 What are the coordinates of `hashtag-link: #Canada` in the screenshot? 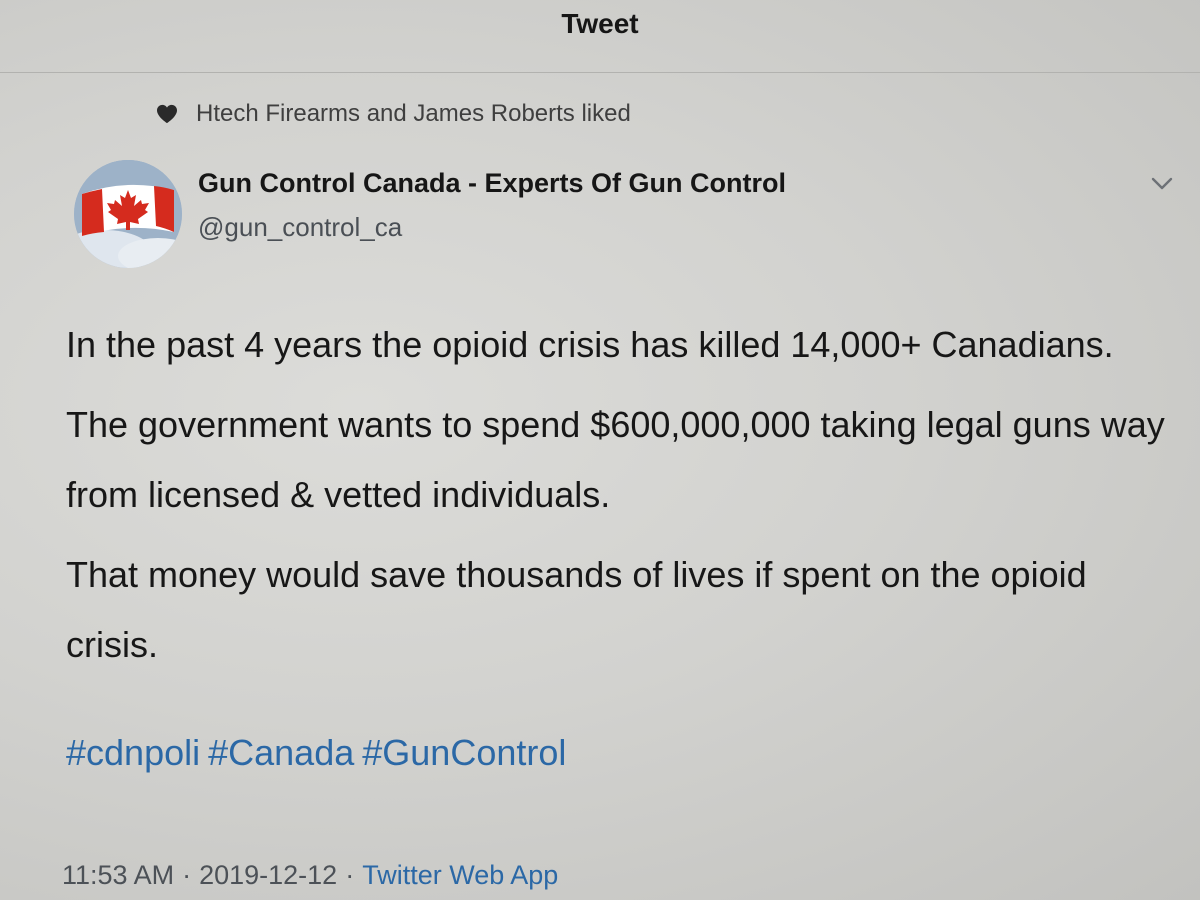 It's located at (281, 752).